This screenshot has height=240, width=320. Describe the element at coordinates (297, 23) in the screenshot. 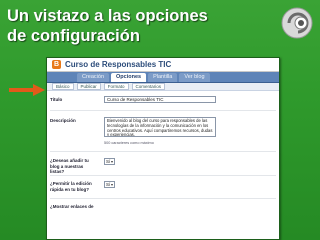

I see `cep-logo-icon` at that location.